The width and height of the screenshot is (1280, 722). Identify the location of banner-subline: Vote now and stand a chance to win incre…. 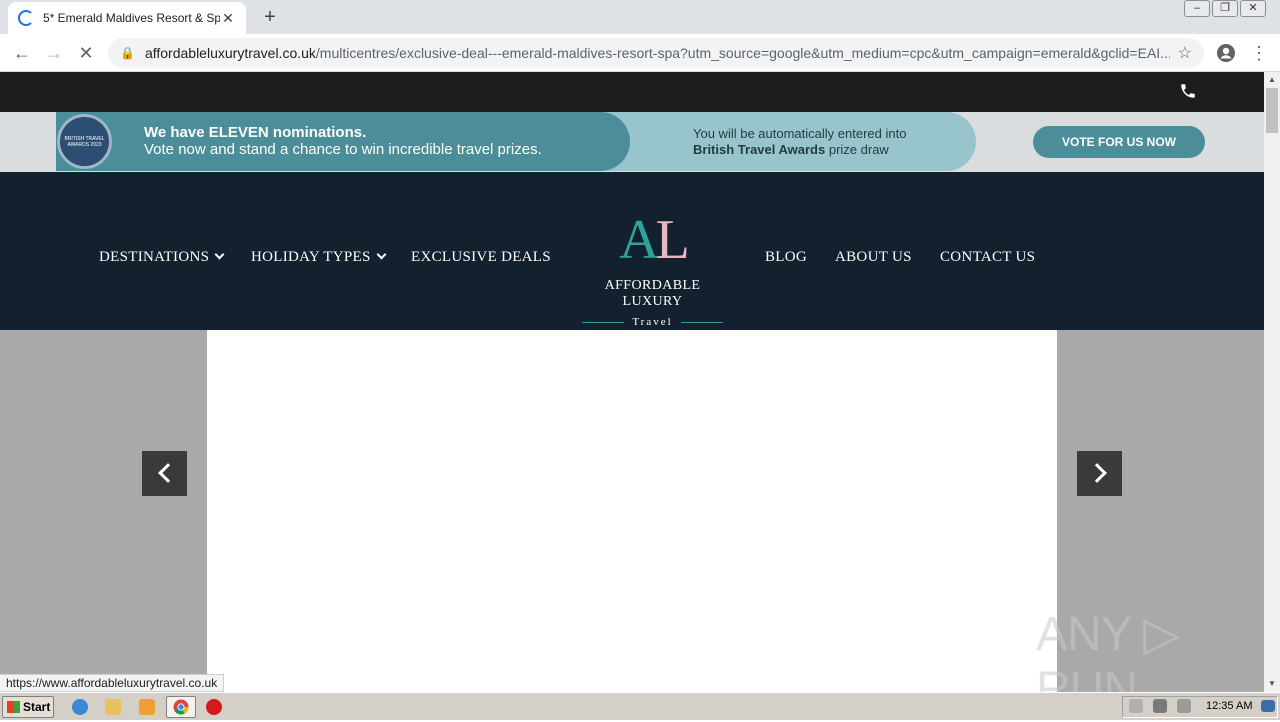
(343, 149).